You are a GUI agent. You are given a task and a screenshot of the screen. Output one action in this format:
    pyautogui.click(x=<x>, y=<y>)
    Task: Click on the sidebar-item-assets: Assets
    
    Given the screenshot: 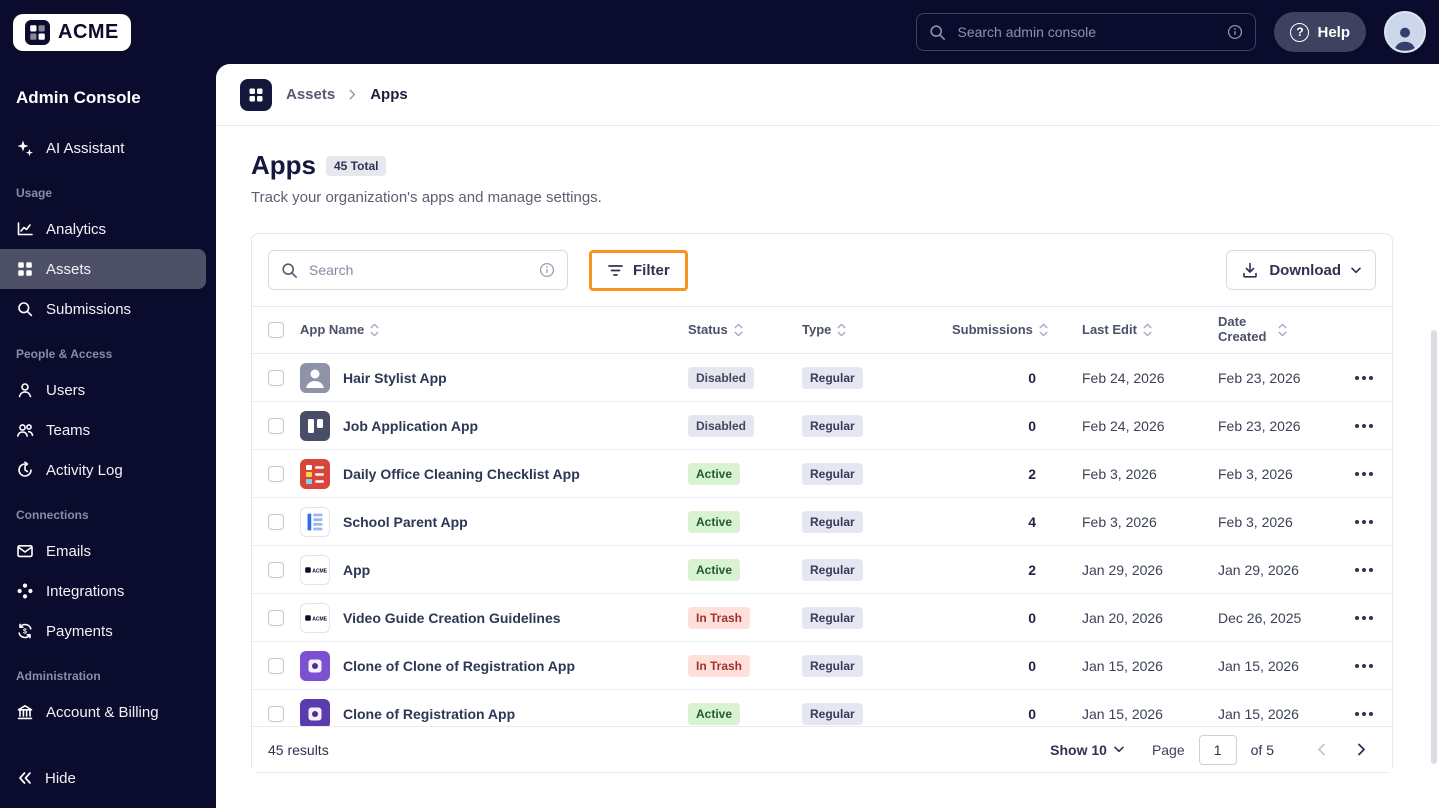 What is the action you would take?
    pyautogui.click(x=103, y=269)
    